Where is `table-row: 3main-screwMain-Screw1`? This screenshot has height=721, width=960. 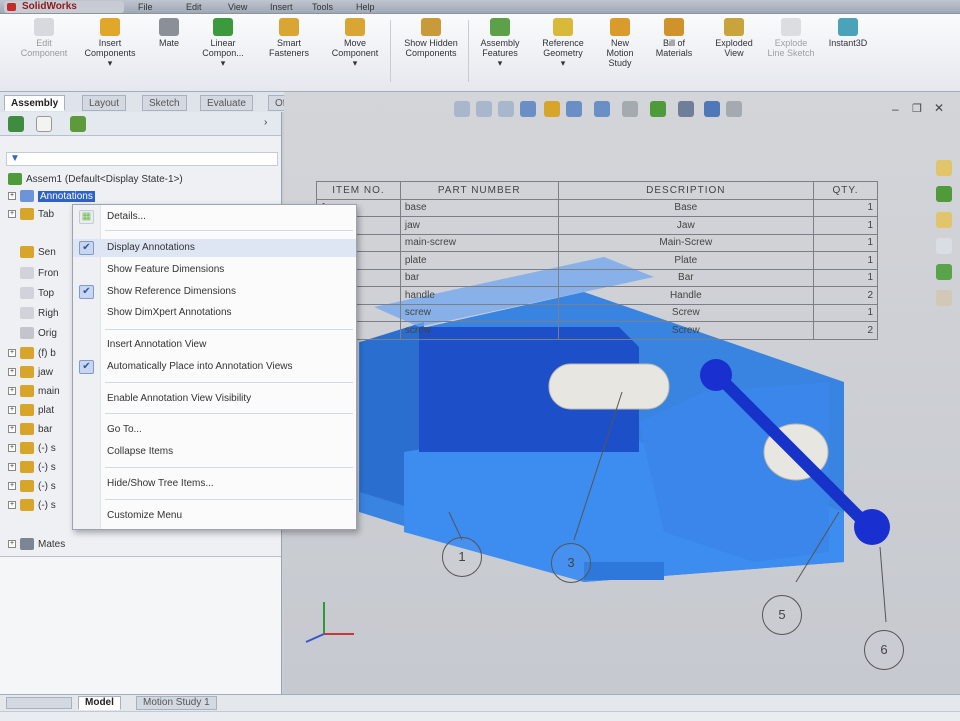
table-row: 3main-screwMain-Screw1 is located at coordinates (597, 242).